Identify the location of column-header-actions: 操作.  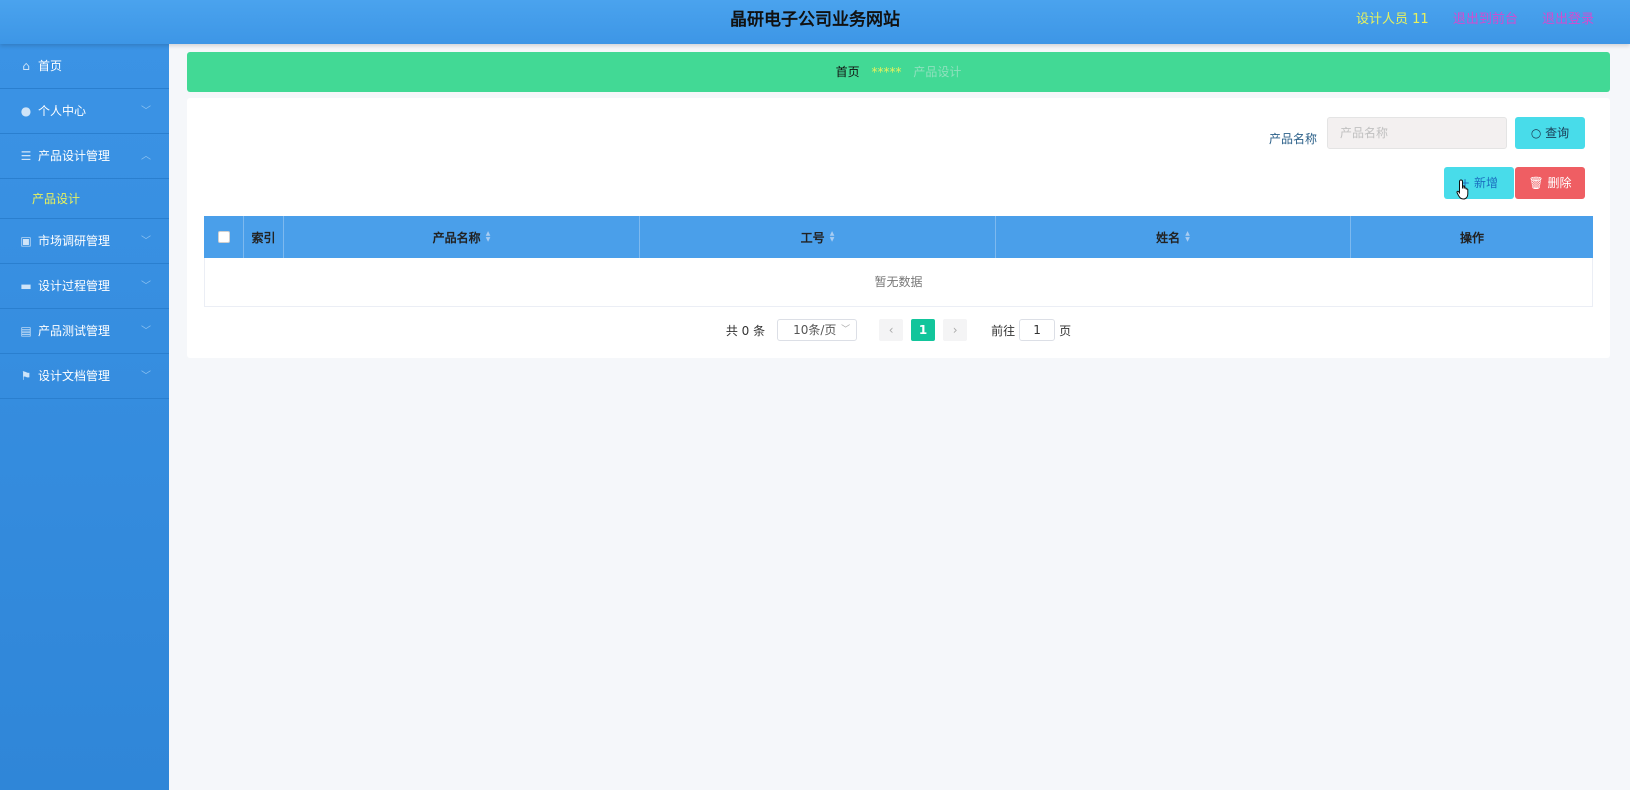
(1471, 237).